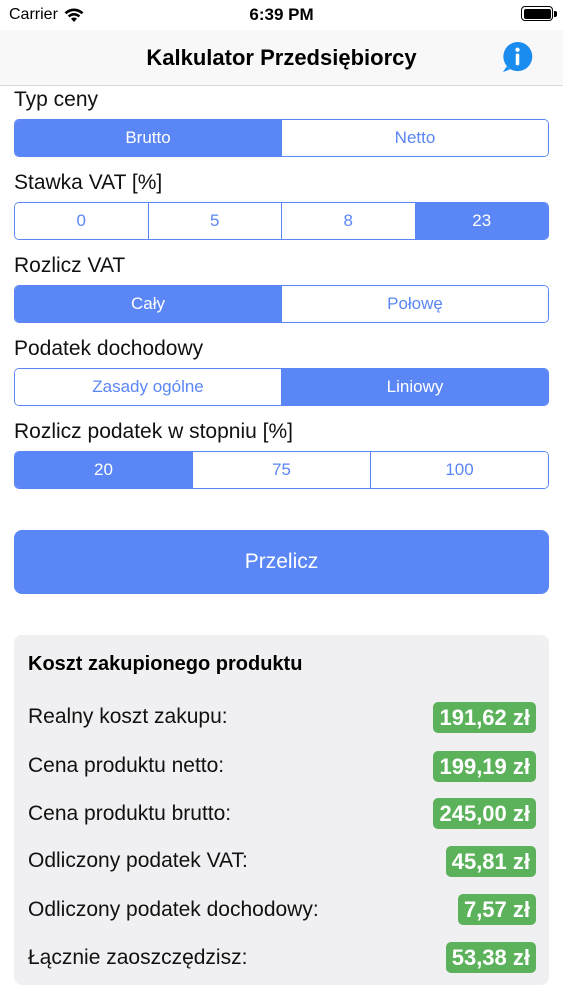  Describe the element at coordinates (496, 909) in the screenshot. I see `result-row-value: 7,57 zł` at that location.